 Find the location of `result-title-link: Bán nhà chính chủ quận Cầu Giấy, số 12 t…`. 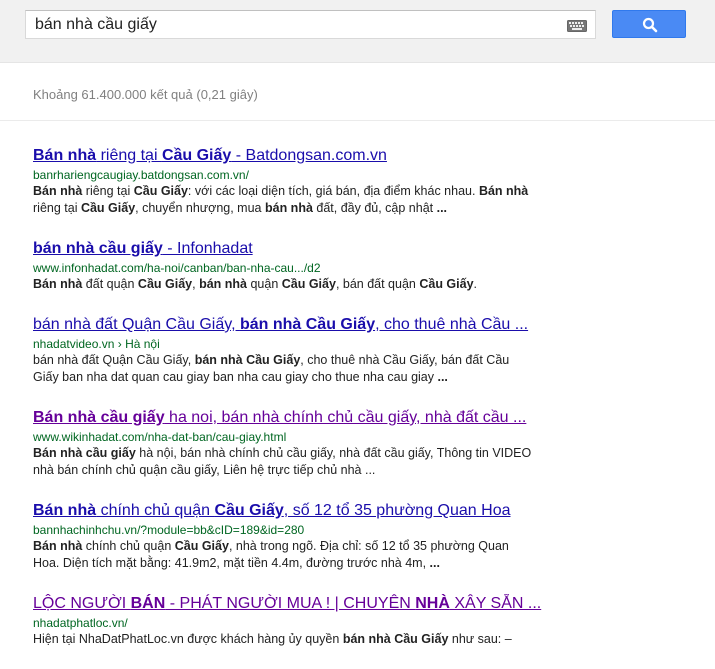

result-title-link: Bán nhà chính chủ quận Cầu Giấy, số 12 t… is located at coordinates (373, 511).